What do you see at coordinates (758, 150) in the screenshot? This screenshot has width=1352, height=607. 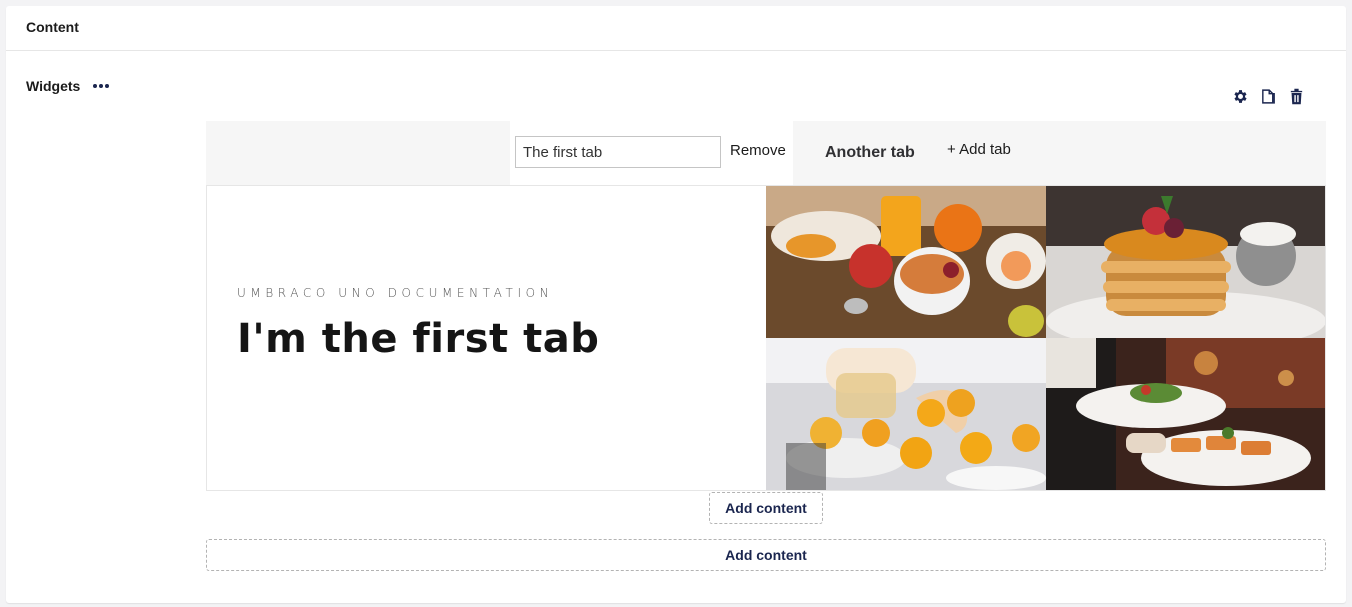 I see `remove-tab-button: Remove` at bounding box center [758, 150].